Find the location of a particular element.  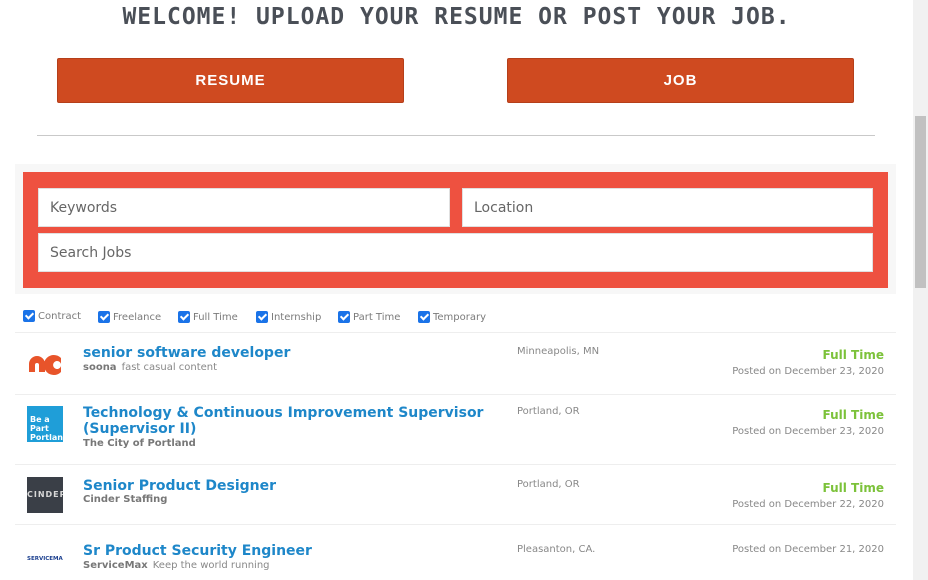

company-tagline: fast casual content is located at coordinates (169, 367).